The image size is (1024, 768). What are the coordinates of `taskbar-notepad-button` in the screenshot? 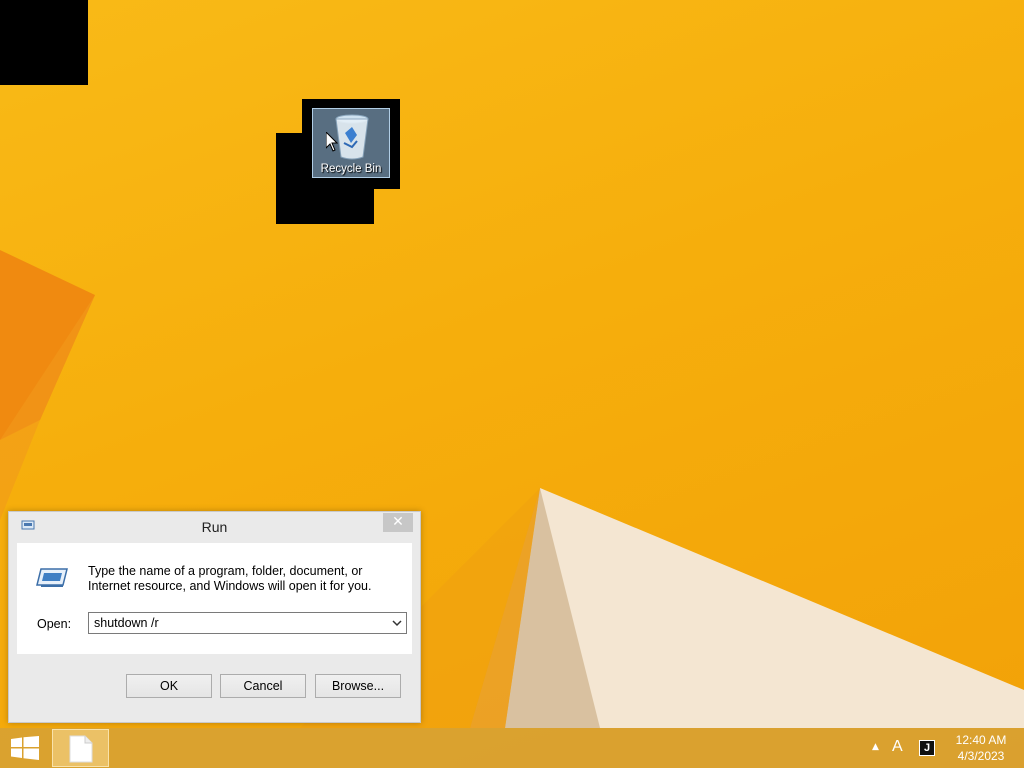 It's located at (80, 748).